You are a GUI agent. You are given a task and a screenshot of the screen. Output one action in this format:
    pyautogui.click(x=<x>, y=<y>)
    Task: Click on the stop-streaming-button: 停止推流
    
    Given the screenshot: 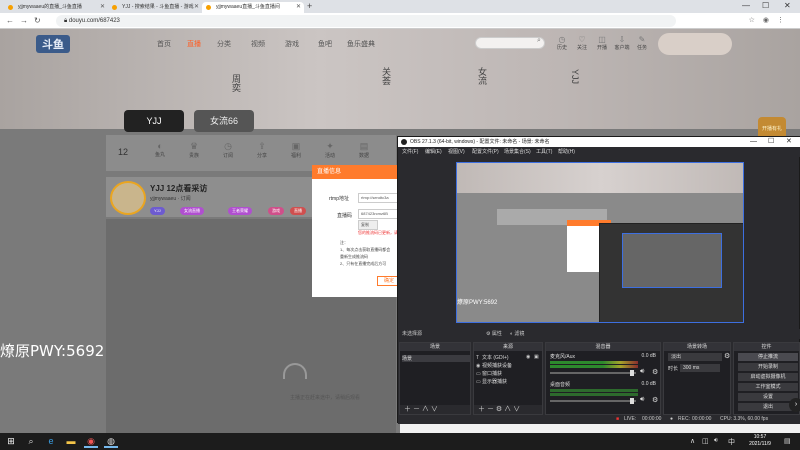 What is the action you would take?
    pyautogui.click(x=768, y=357)
    